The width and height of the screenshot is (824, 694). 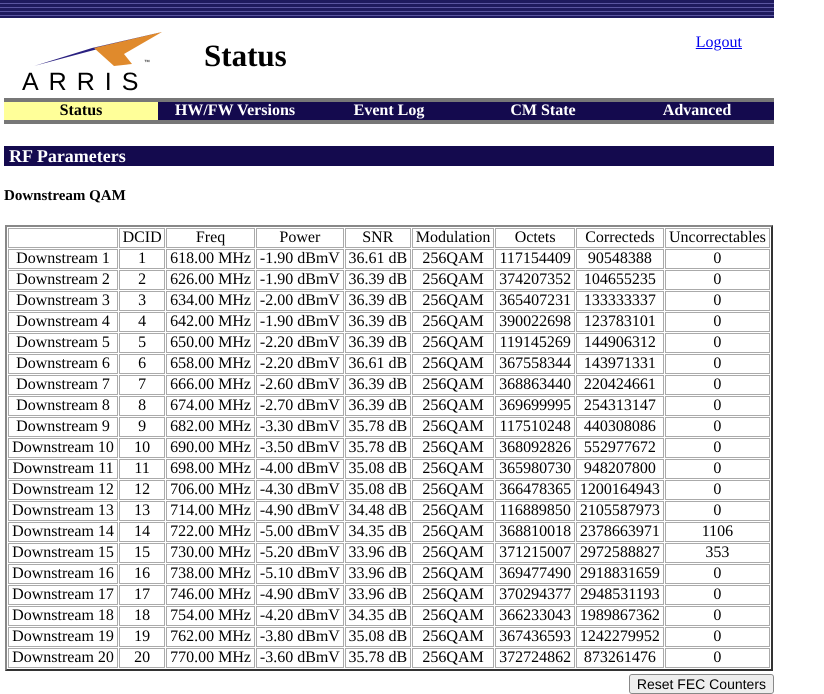 I want to click on table-cell: -4.90 dBmV, so click(x=300, y=595).